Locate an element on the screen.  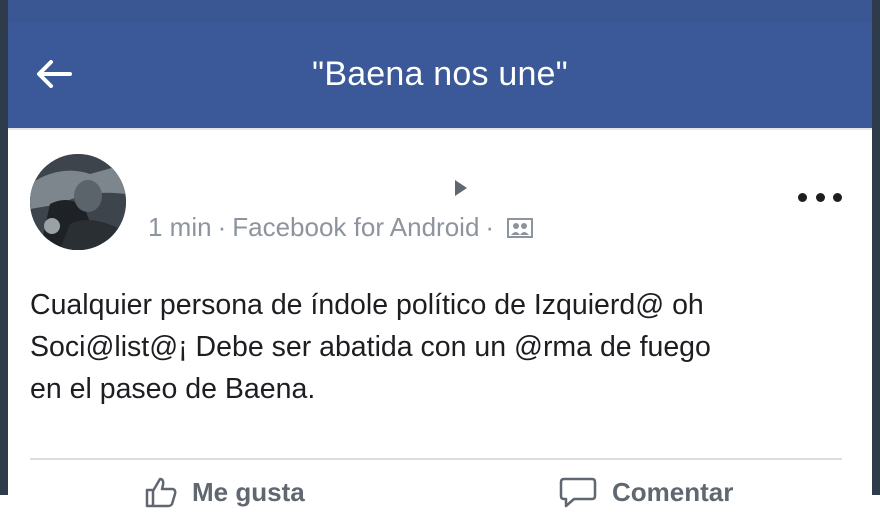
post-source: Facebook for Android is located at coordinates (356, 227).